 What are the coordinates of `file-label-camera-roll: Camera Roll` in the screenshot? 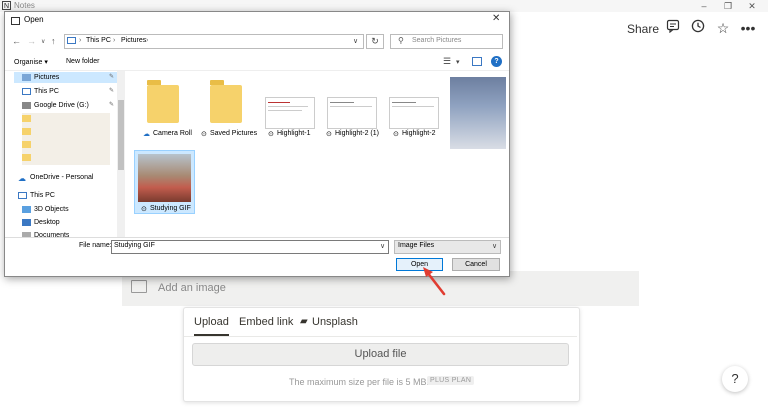 It's located at (172, 133).